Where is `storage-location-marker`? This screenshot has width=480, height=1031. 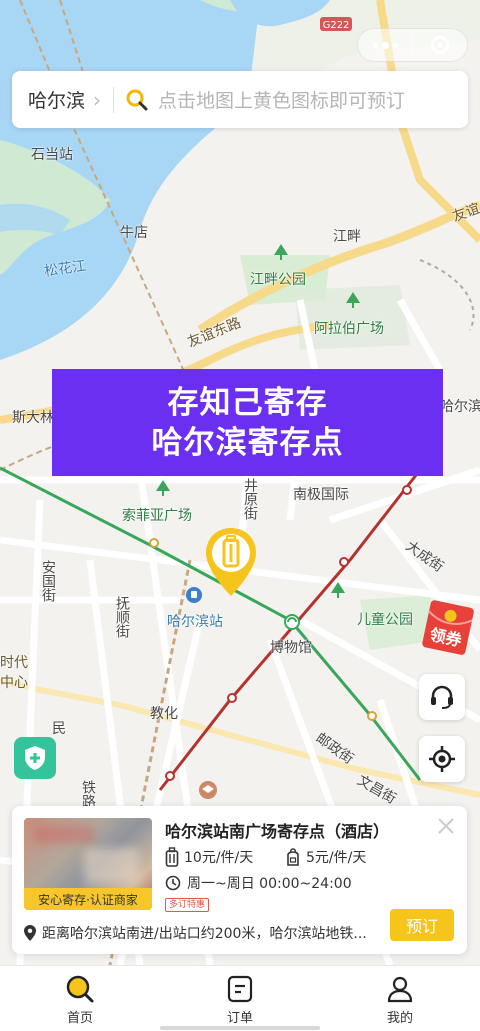 storage-location-marker is located at coordinates (231, 562).